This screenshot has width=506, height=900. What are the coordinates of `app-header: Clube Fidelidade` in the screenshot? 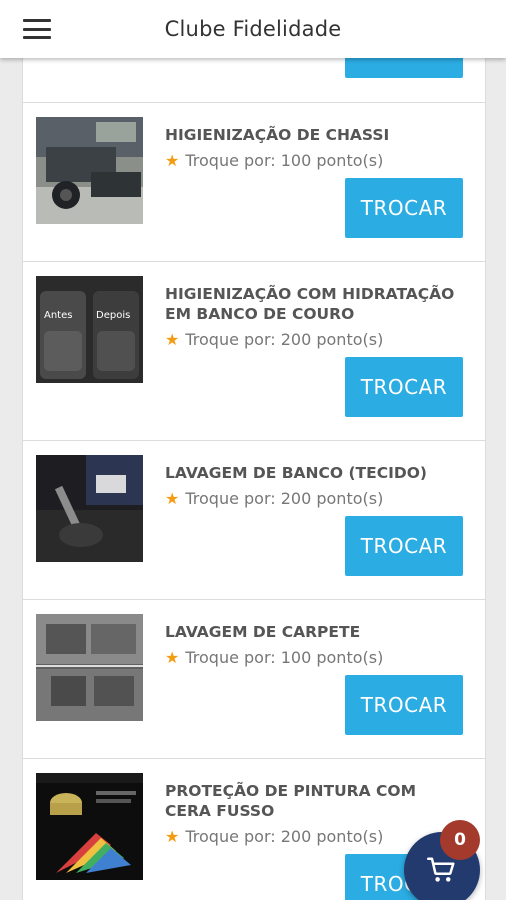 It's located at (253, 29).